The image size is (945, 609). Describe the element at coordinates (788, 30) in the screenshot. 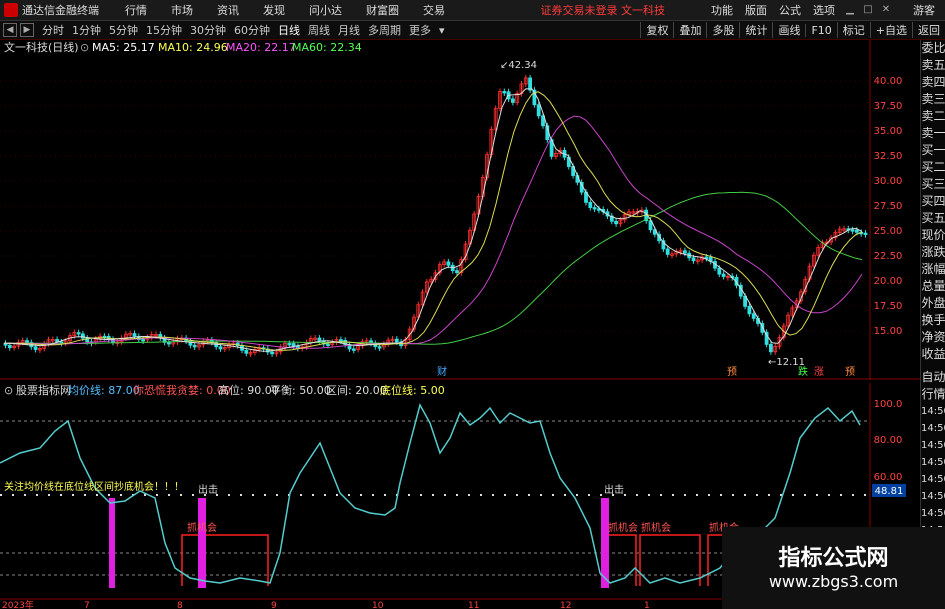

I see `draw-line-button: 画线` at that location.